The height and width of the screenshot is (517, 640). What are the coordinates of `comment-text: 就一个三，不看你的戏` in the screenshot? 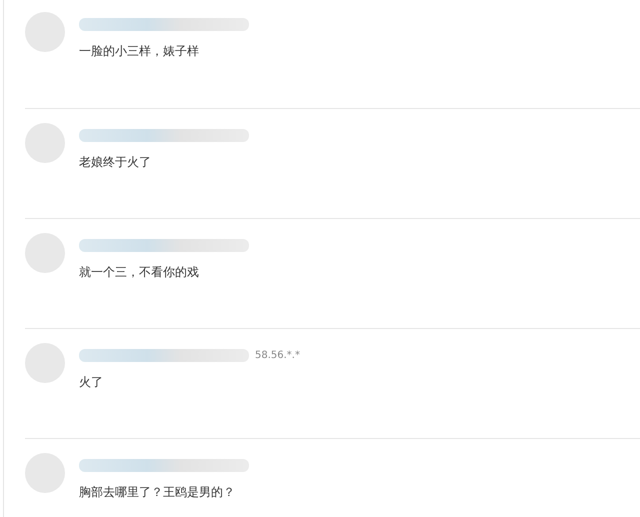 It's located at (139, 272).